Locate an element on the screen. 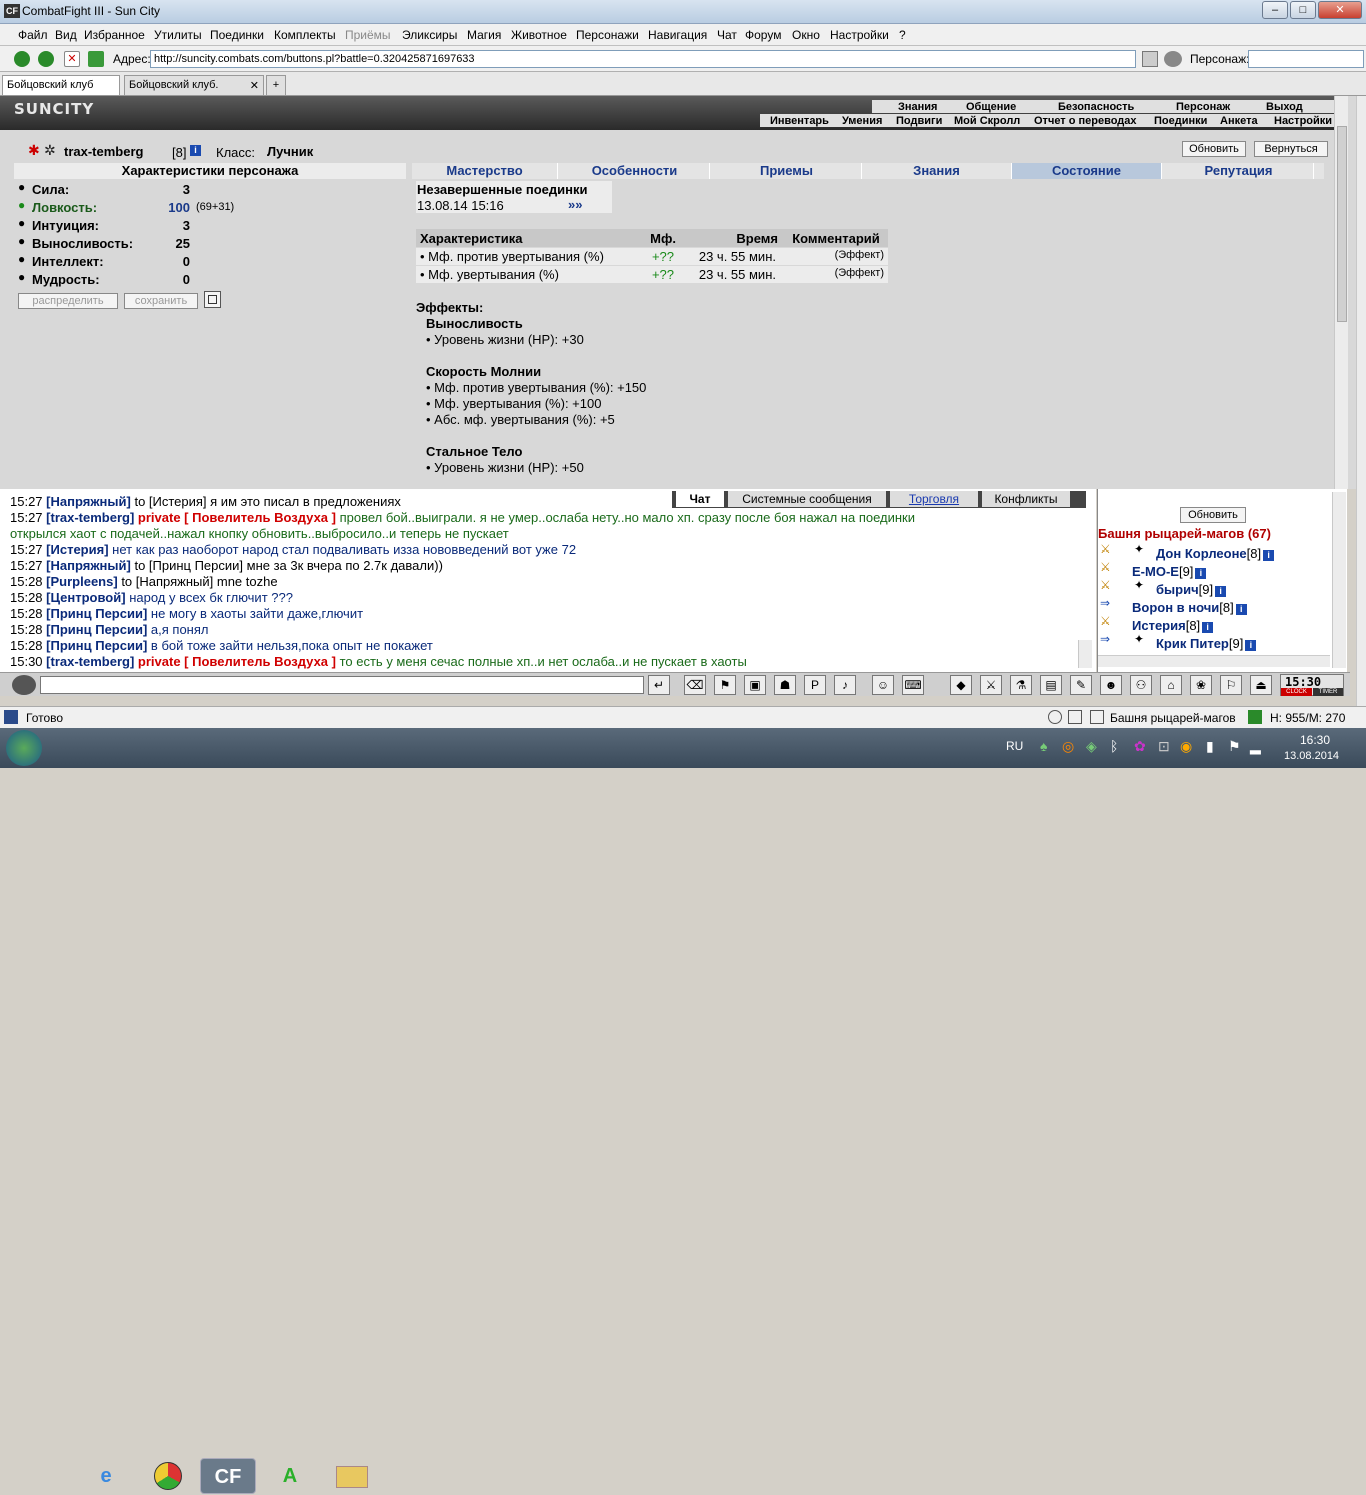 The width and height of the screenshot is (1366, 1495). page-icon is located at coordinates (1150, 59).